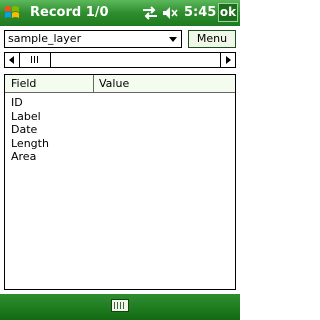 Image resolution: width=320 pixels, height=320 pixels. I want to click on speaker-muted-icon, so click(170, 13).